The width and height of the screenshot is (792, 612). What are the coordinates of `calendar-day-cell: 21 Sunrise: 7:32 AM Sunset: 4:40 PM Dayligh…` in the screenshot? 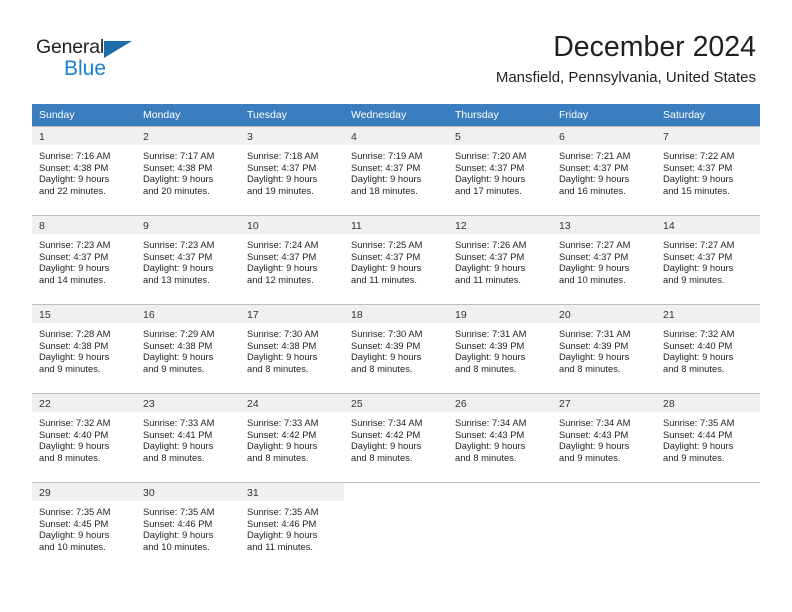 It's located at (708, 348).